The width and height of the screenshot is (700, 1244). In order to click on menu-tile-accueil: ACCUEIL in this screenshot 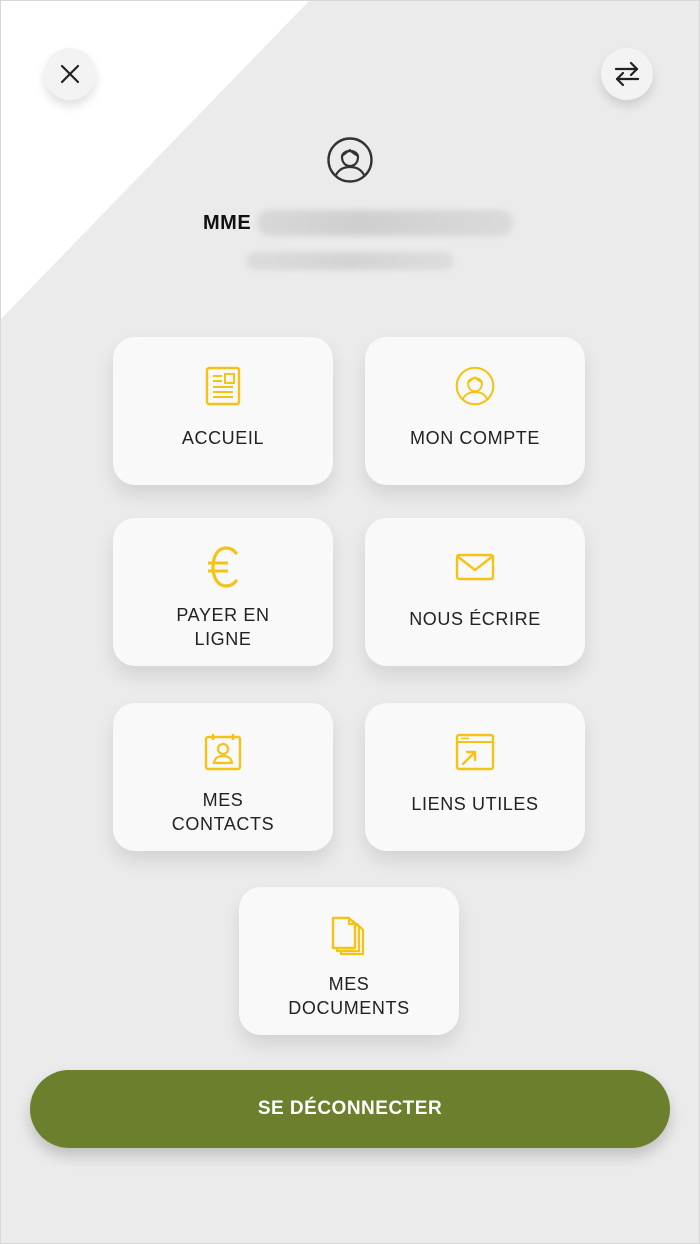, I will do `click(223, 411)`.